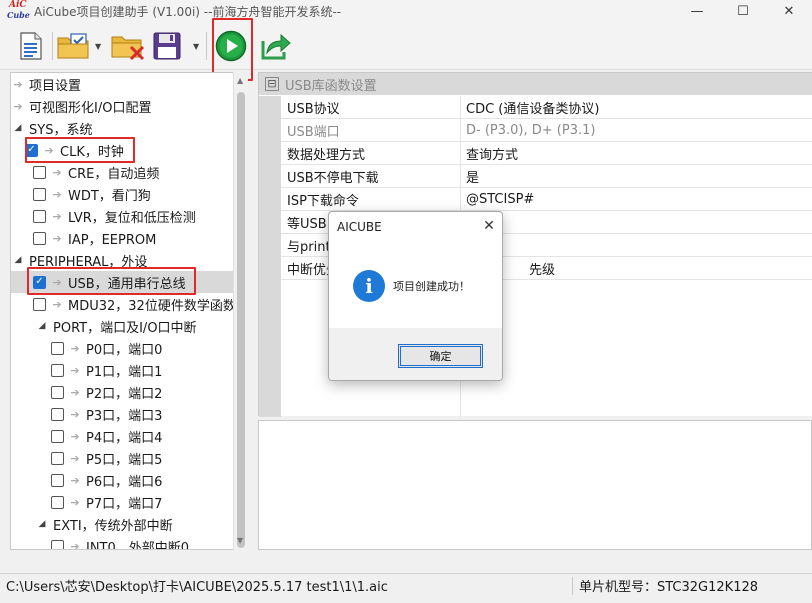 Image resolution: width=812 pixels, height=603 pixels. What do you see at coordinates (109, 196) in the screenshot?
I see `tree-item-label: WDT，看门狗` at bounding box center [109, 196].